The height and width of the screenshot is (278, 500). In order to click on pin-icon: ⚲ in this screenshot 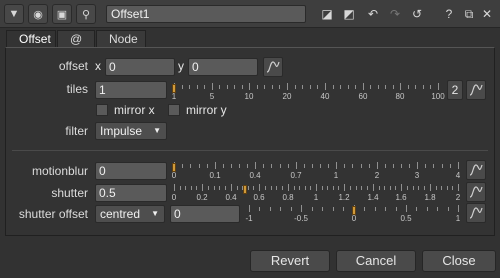, I will do `click(86, 14)`.